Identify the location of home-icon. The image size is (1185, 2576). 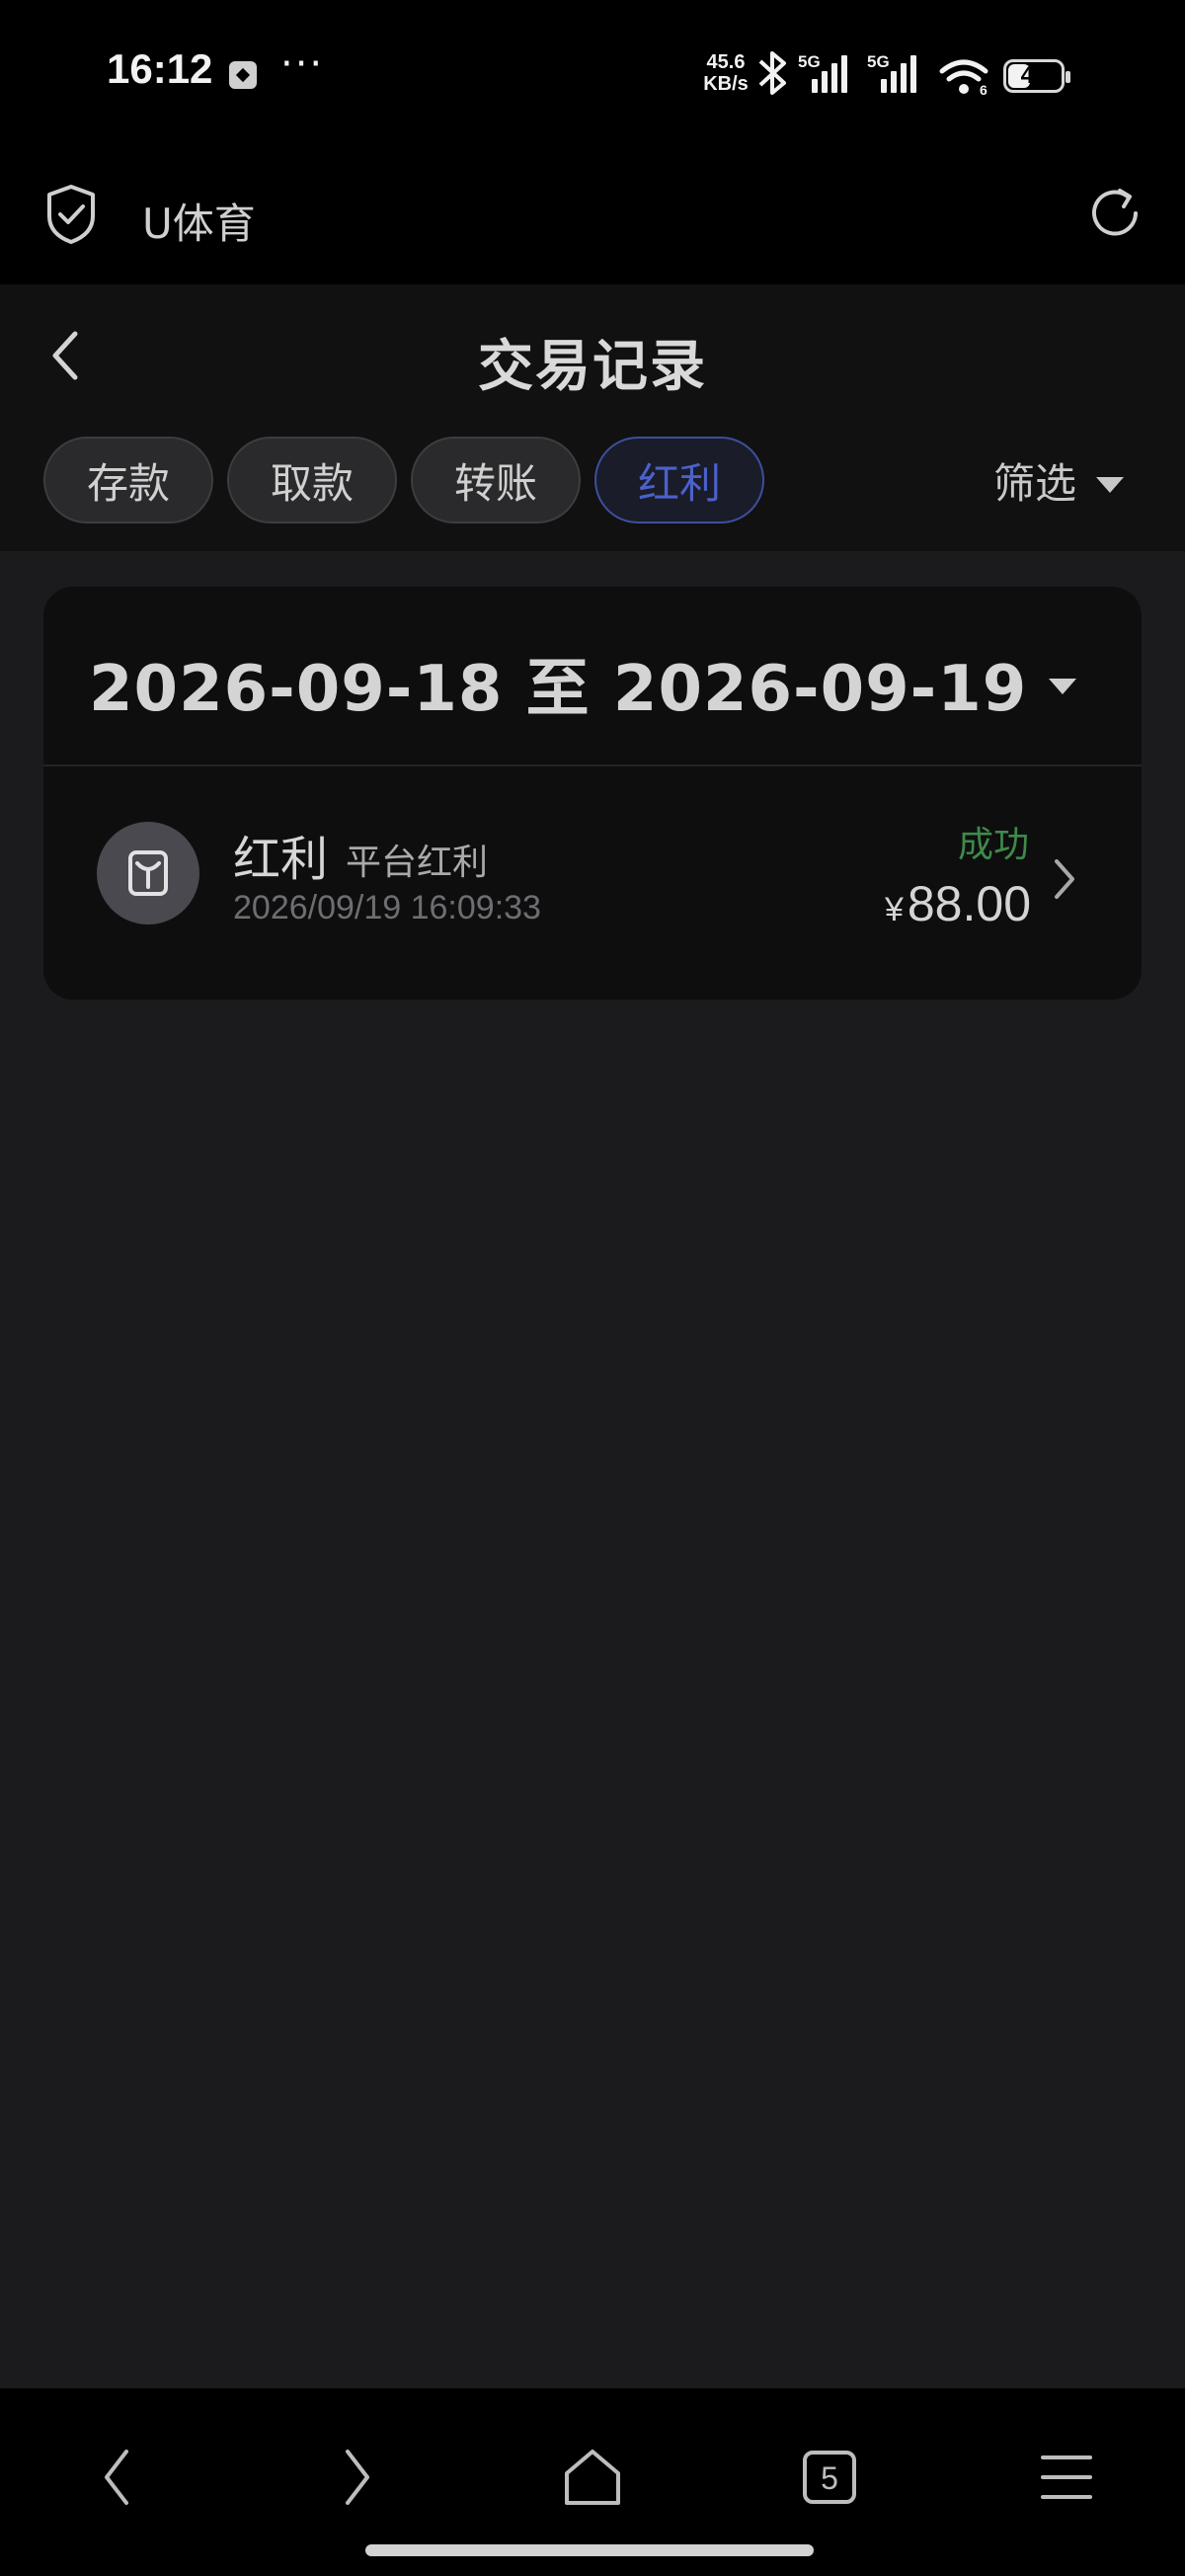
(592, 2477).